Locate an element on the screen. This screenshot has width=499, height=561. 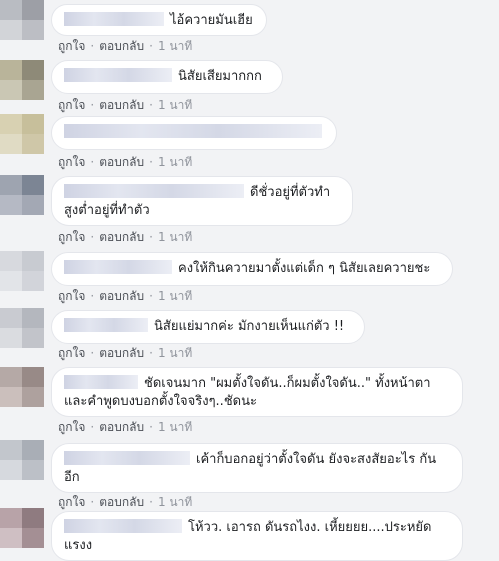
comment-bubble: นิสัยเสียมากกก is located at coordinates (167, 77).